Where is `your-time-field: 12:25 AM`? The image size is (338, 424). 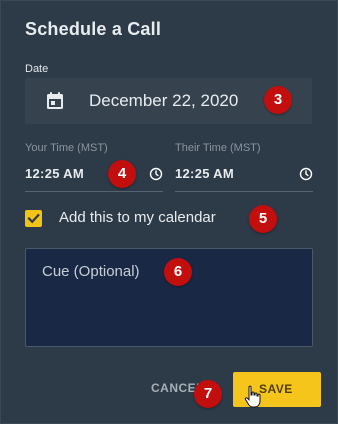
your-time-field: 12:25 AM is located at coordinates (94, 176).